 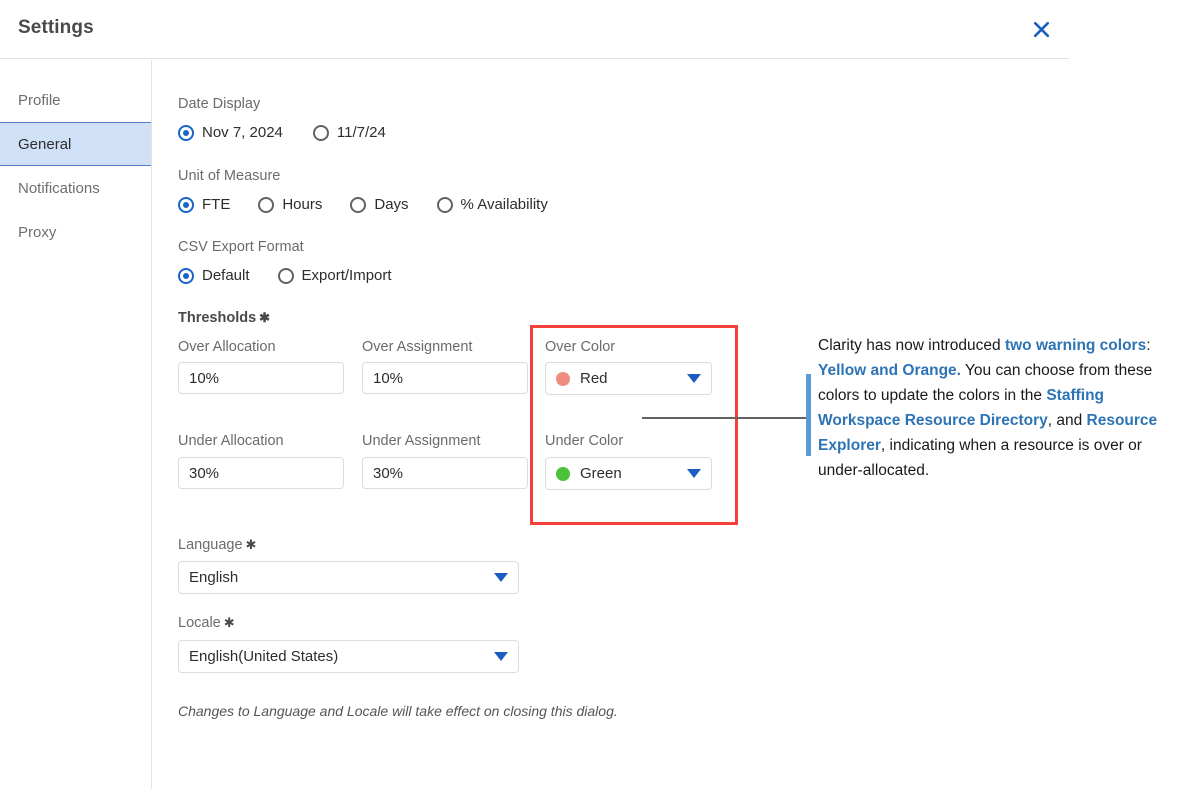 What do you see at coordinates (421, 441) in the screenshot?
I see `under-assignment-label: Under Assignment` at bounding box center [421, 441].